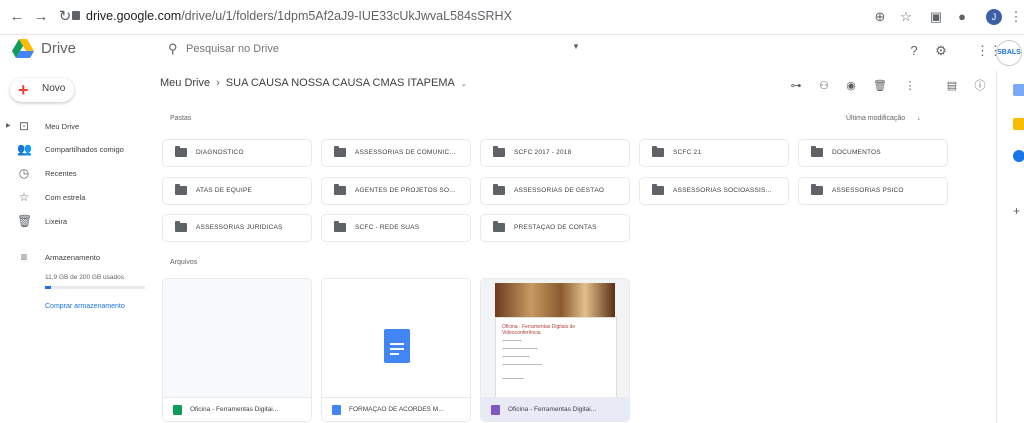 This screenshot has width=1024, height=423. I want to click on folder-name: DIAGNÓSTICO, so click(220, 152).